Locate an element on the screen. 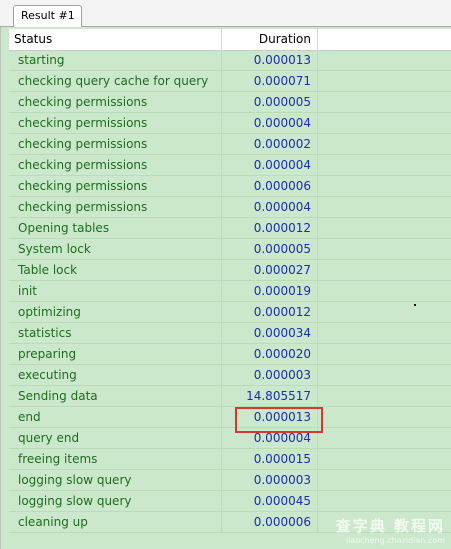 The height and width of the screenshot is (549, 451). cell-status: executing is located at coordinates (115, 375).